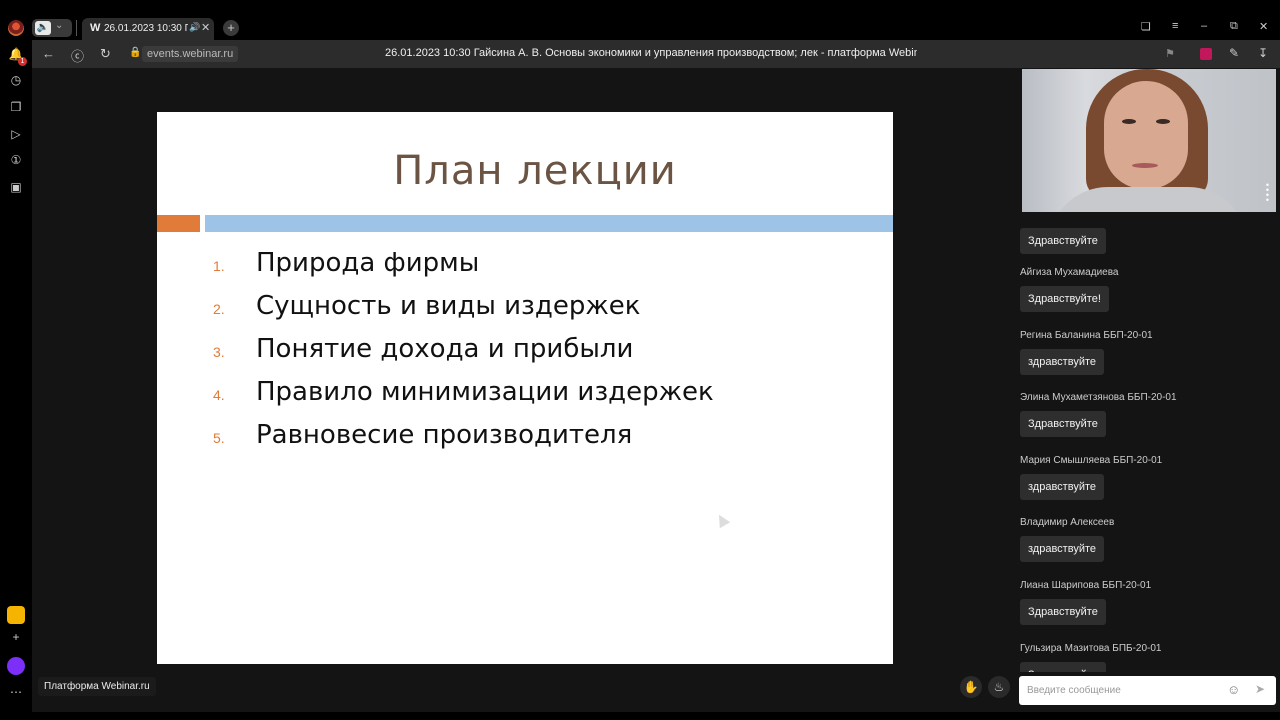  Describe the element at coordinates (1148, 199) in the screenshot. I see `presenter-sweater` at that location.